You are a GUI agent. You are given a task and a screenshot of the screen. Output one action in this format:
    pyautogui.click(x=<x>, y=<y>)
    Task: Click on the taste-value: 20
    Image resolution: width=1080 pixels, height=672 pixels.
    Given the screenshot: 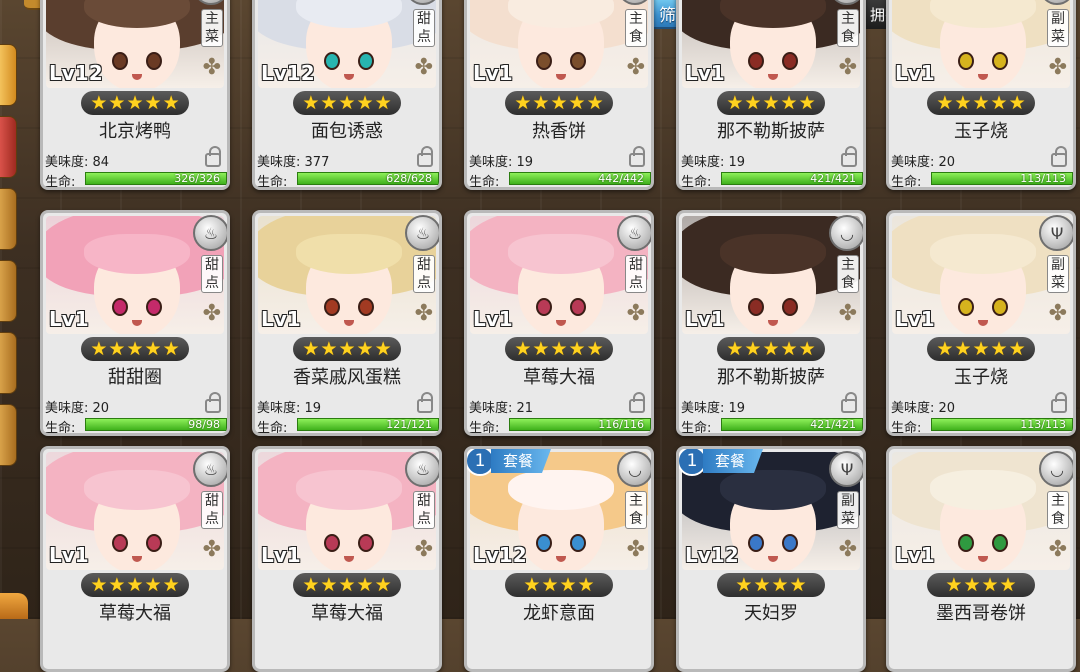 What is the action you would take?
    pyautogui.click(x=101, y=408)
    